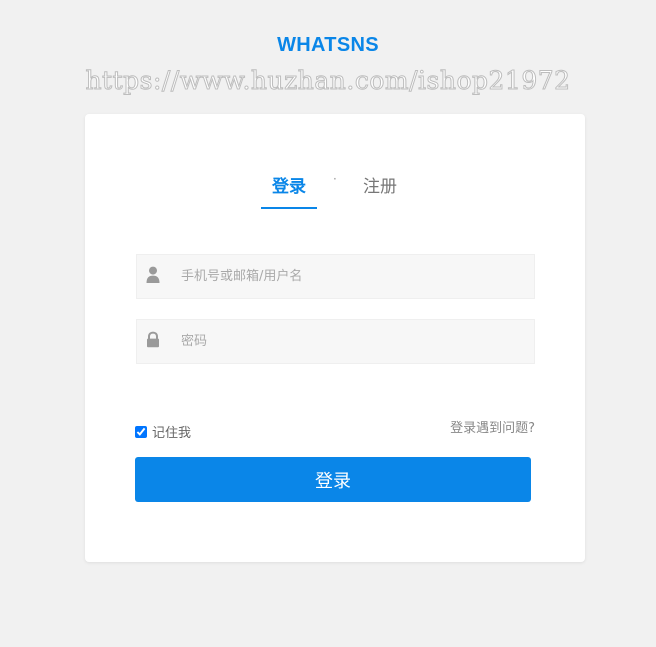 Image resolution: width=656 pixels, height=647 pixels. Describe the element at coordinates (492, 426) in the screenshot. I see `login-trouble-link: 登录遇到问题?` at that location.